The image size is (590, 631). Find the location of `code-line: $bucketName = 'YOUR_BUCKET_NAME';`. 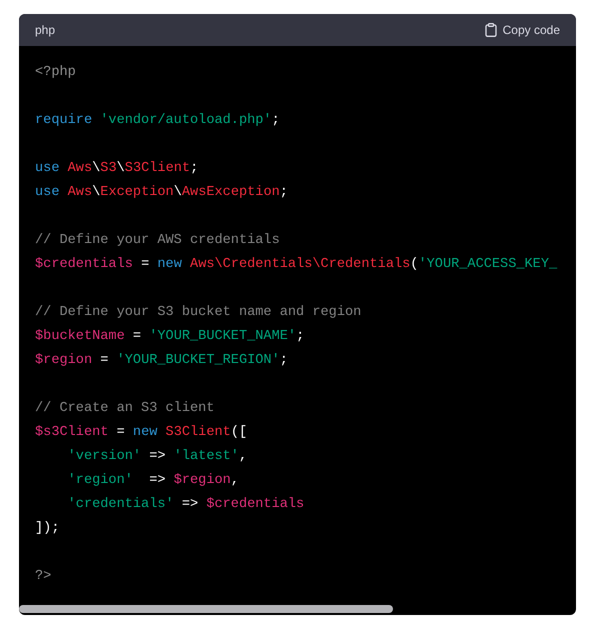

code-line: $bucketName = 'YOUR_BUCKET_NAME'; is located at coordinates (169, 337).